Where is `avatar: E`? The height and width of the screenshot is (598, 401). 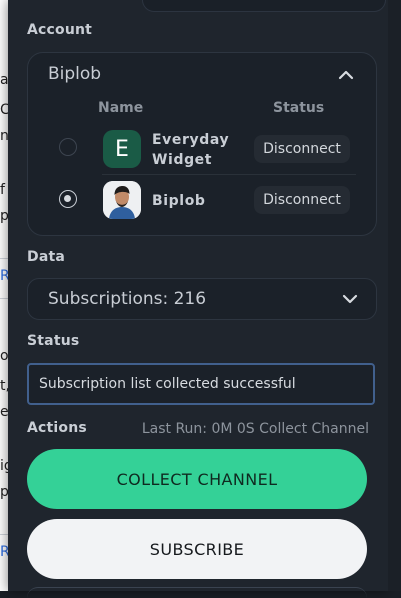
avatar: E is located at coordinates (122, 149).